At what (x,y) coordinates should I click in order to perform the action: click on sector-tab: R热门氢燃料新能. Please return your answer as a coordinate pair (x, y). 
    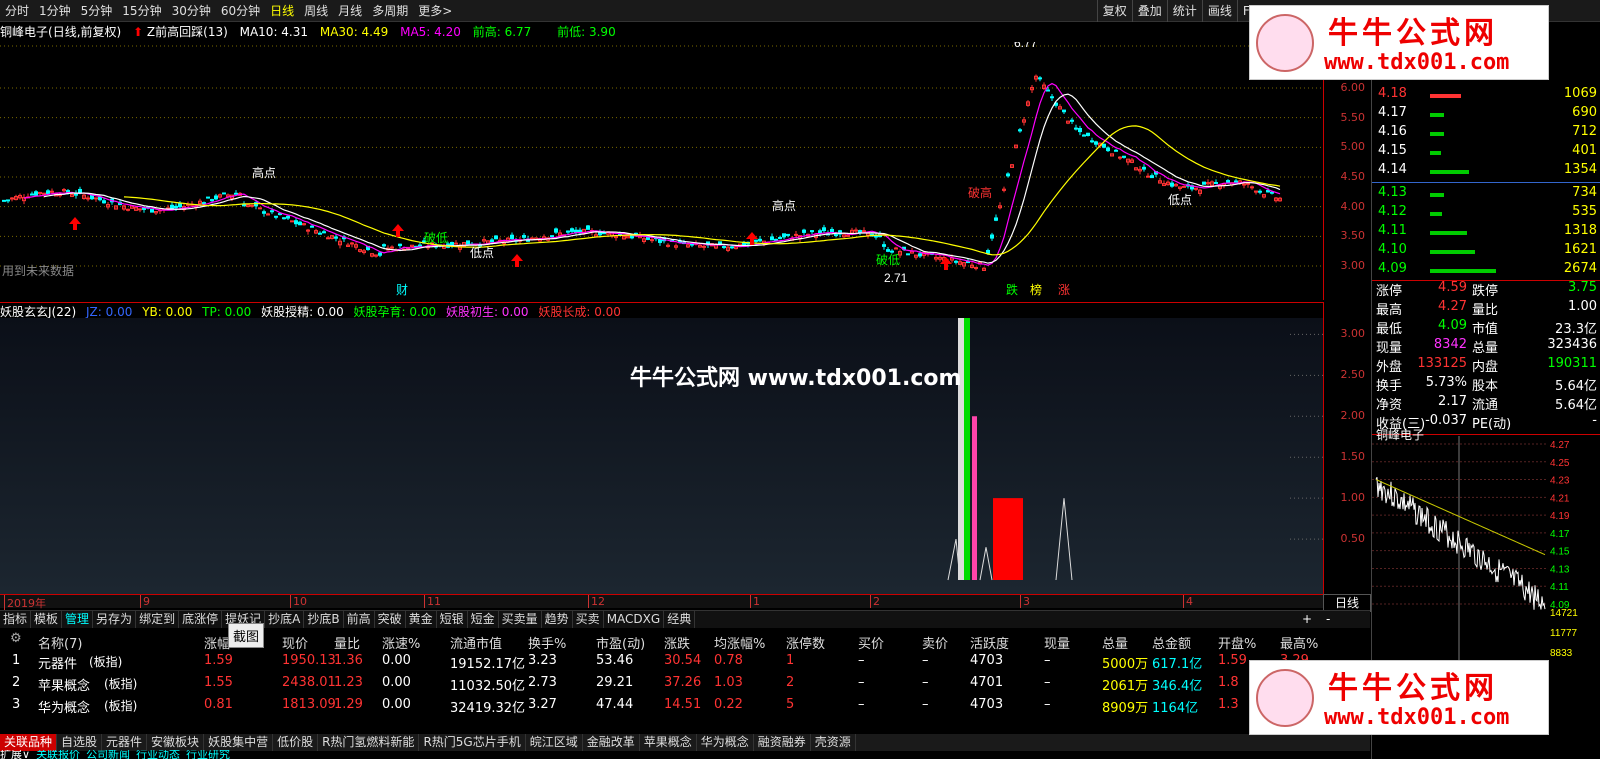
    Looking at the image, I should click on (369, 742).